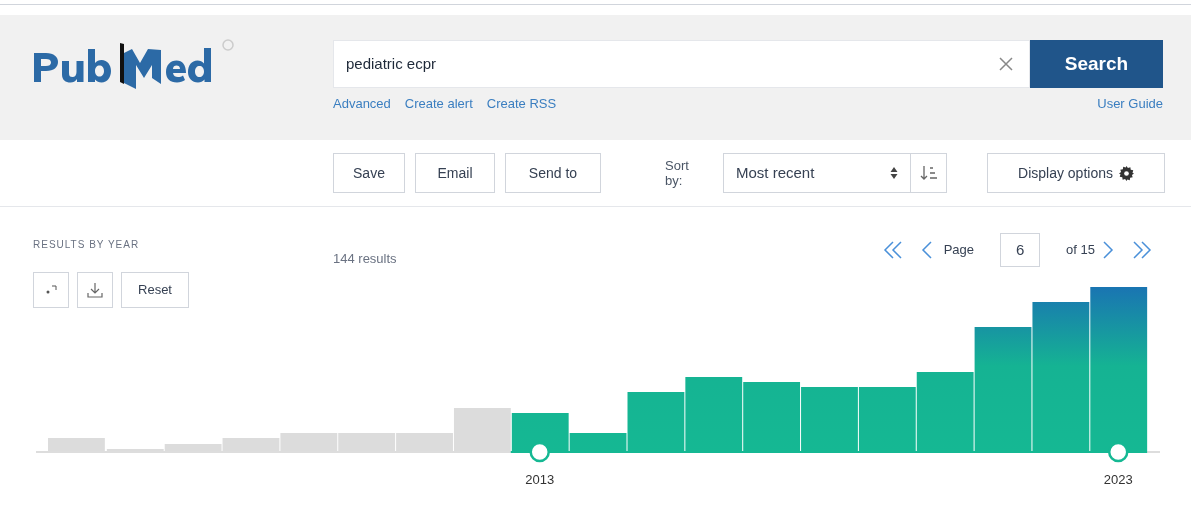  I want to click on download-icon, so click(95, 290).